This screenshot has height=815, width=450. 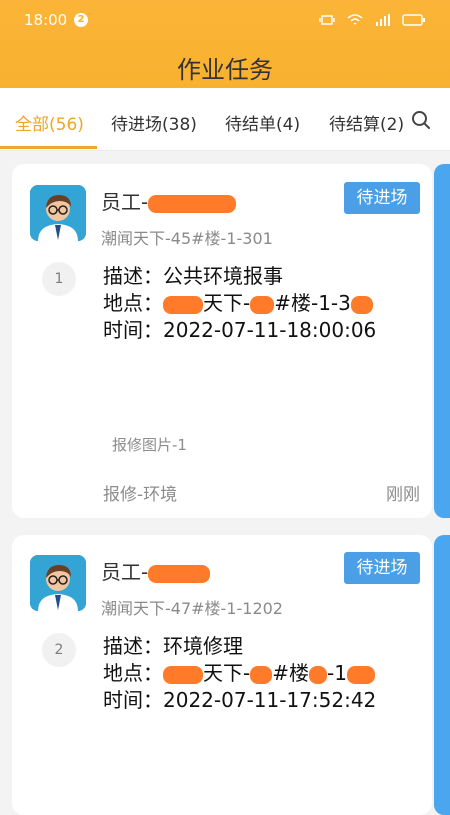 I want to click on address-line: 地点： 天下- #楼 -1, so click(x=239, y=671).